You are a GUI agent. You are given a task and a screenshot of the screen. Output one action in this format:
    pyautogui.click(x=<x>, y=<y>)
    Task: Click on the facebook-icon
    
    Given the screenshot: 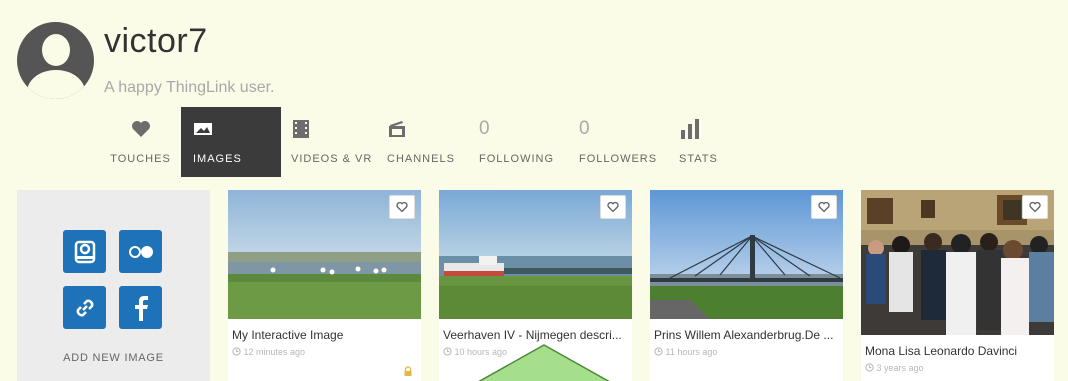 What is the action you would take?
    pyautogui.click(x=140, y=307)
    